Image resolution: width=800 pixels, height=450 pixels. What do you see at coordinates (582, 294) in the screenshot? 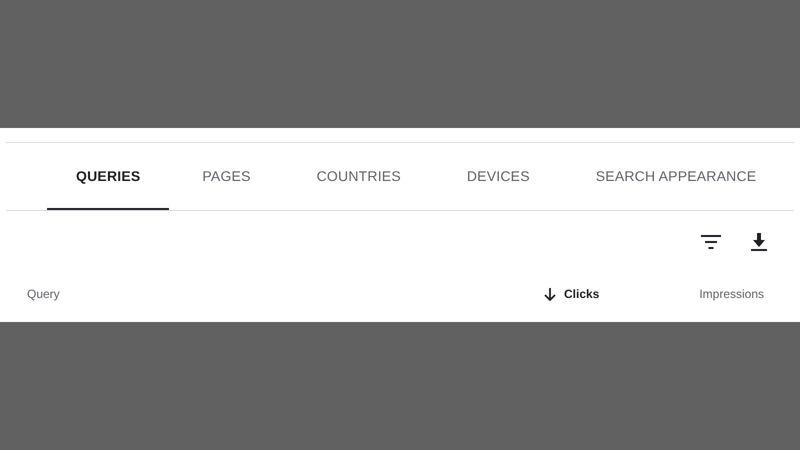
I see `column-header: Clicks` at bounding box center [582, 294].